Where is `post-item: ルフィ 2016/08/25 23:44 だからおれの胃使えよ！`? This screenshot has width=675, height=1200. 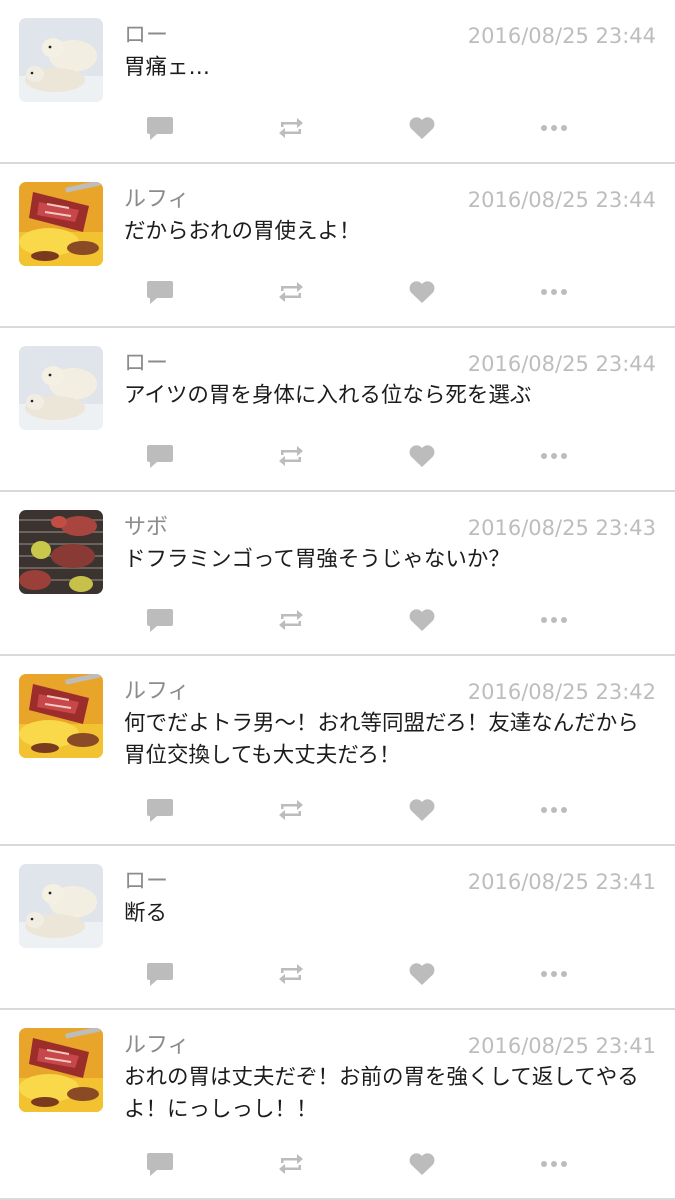 post-item: ルフィ 2016/08/25 23:44 だからおれの胃使えよ！ is located at coordinates (337, 246).